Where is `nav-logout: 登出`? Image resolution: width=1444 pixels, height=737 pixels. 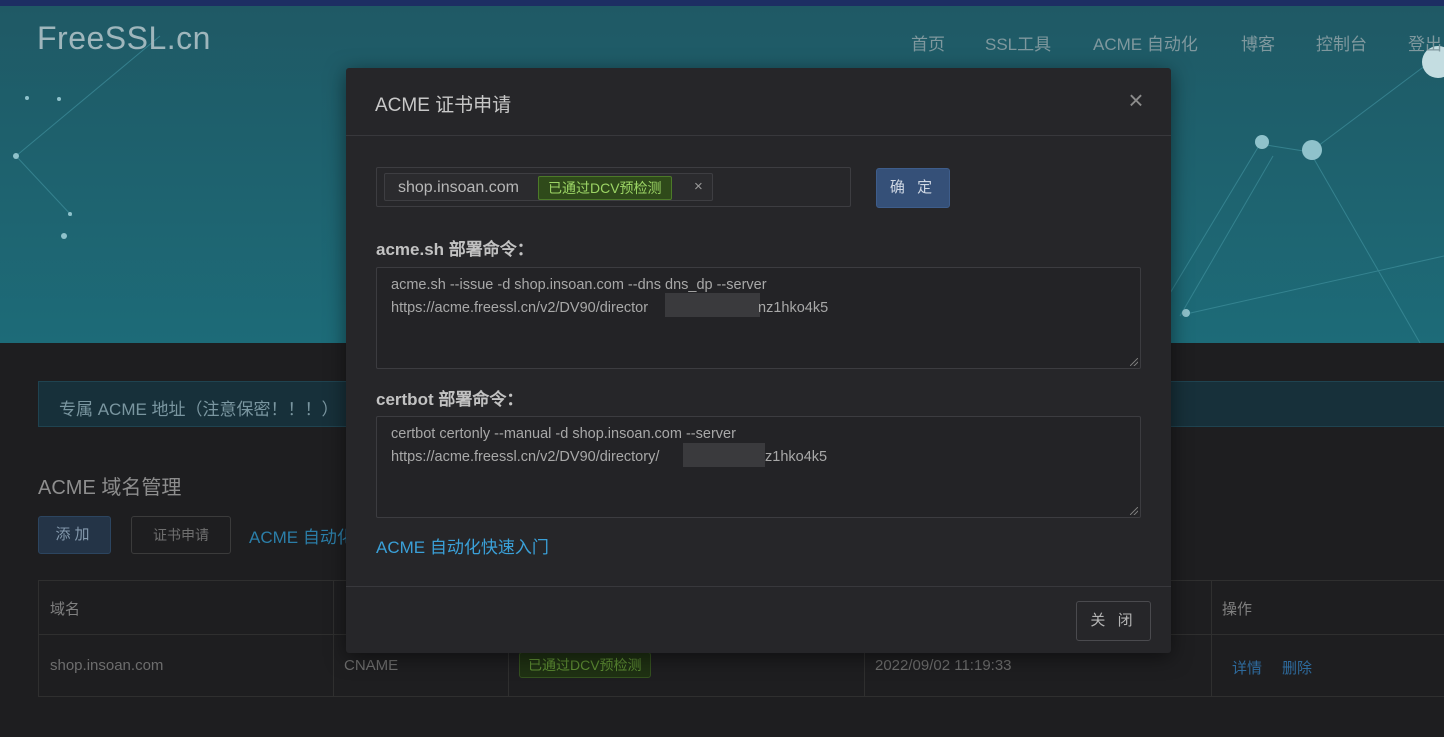 nav-logout: 登出 is located at coordinates (1425, 42).